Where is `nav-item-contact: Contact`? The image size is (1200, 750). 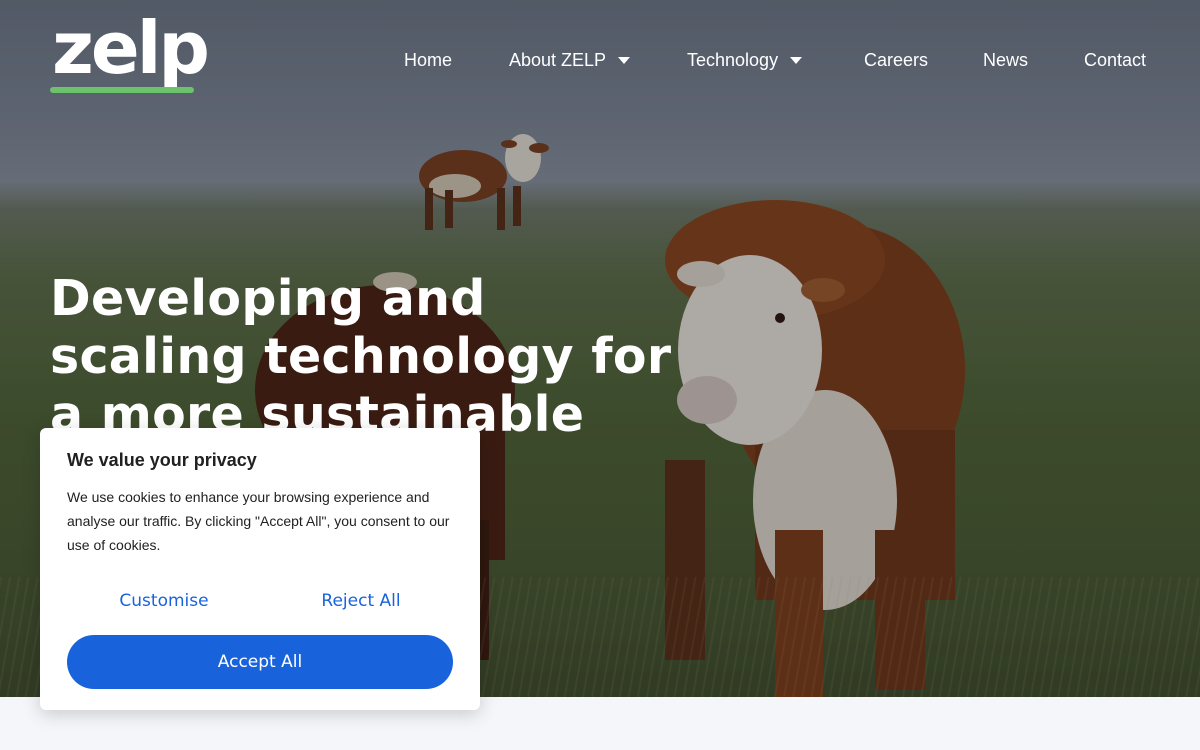 nav-item-contact: Contact is located at coordinates (1115, 60).